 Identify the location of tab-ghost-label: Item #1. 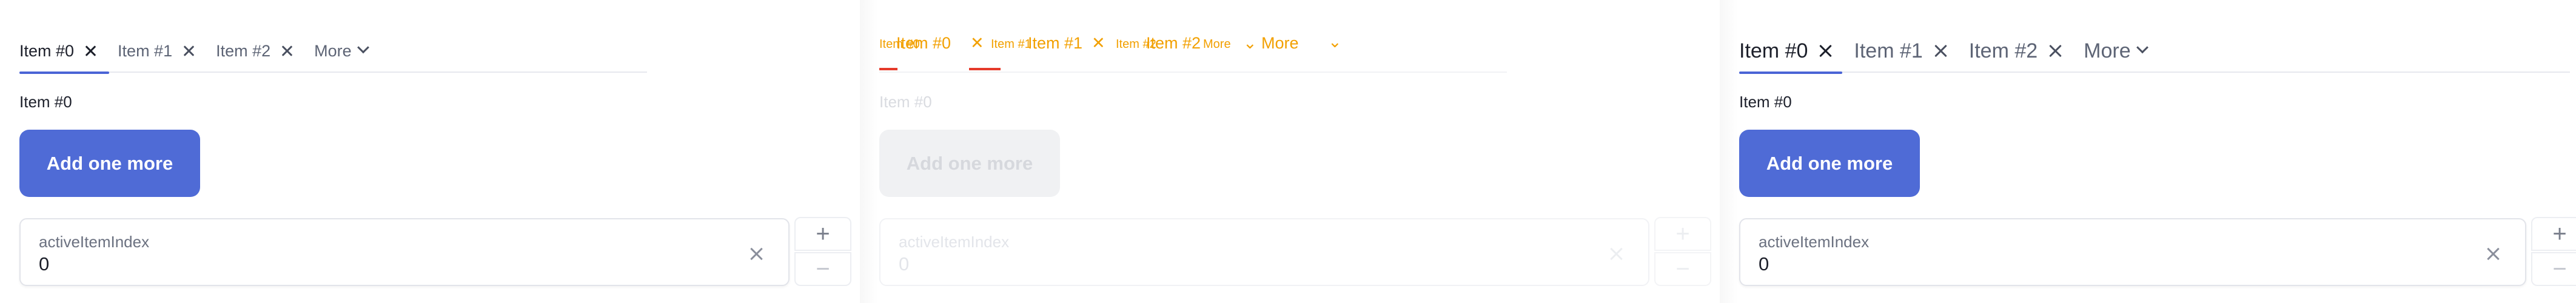
(1011, 44).